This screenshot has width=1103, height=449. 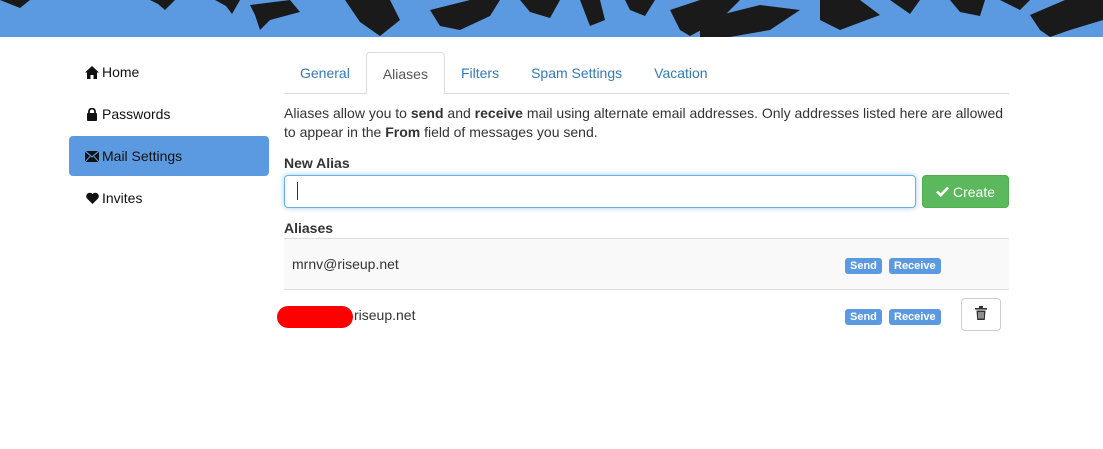 What do you see at coordinates (325, 73) in the screenshot?
I see `tab-general: General` at bounding box center [325, 73].